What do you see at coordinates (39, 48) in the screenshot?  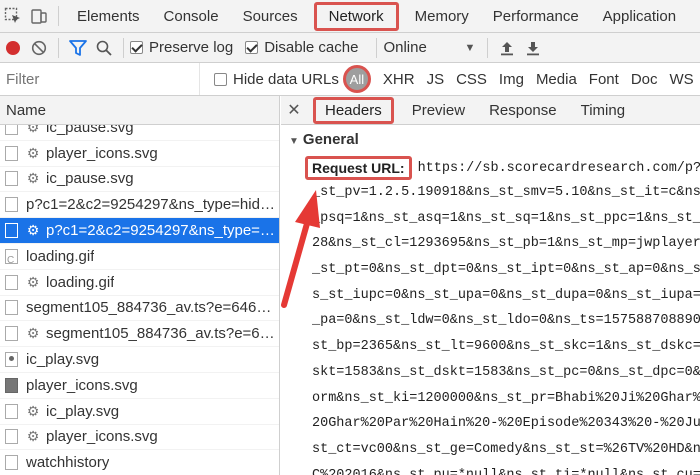 I see `clear-icon` at bounding box center [39, 48].